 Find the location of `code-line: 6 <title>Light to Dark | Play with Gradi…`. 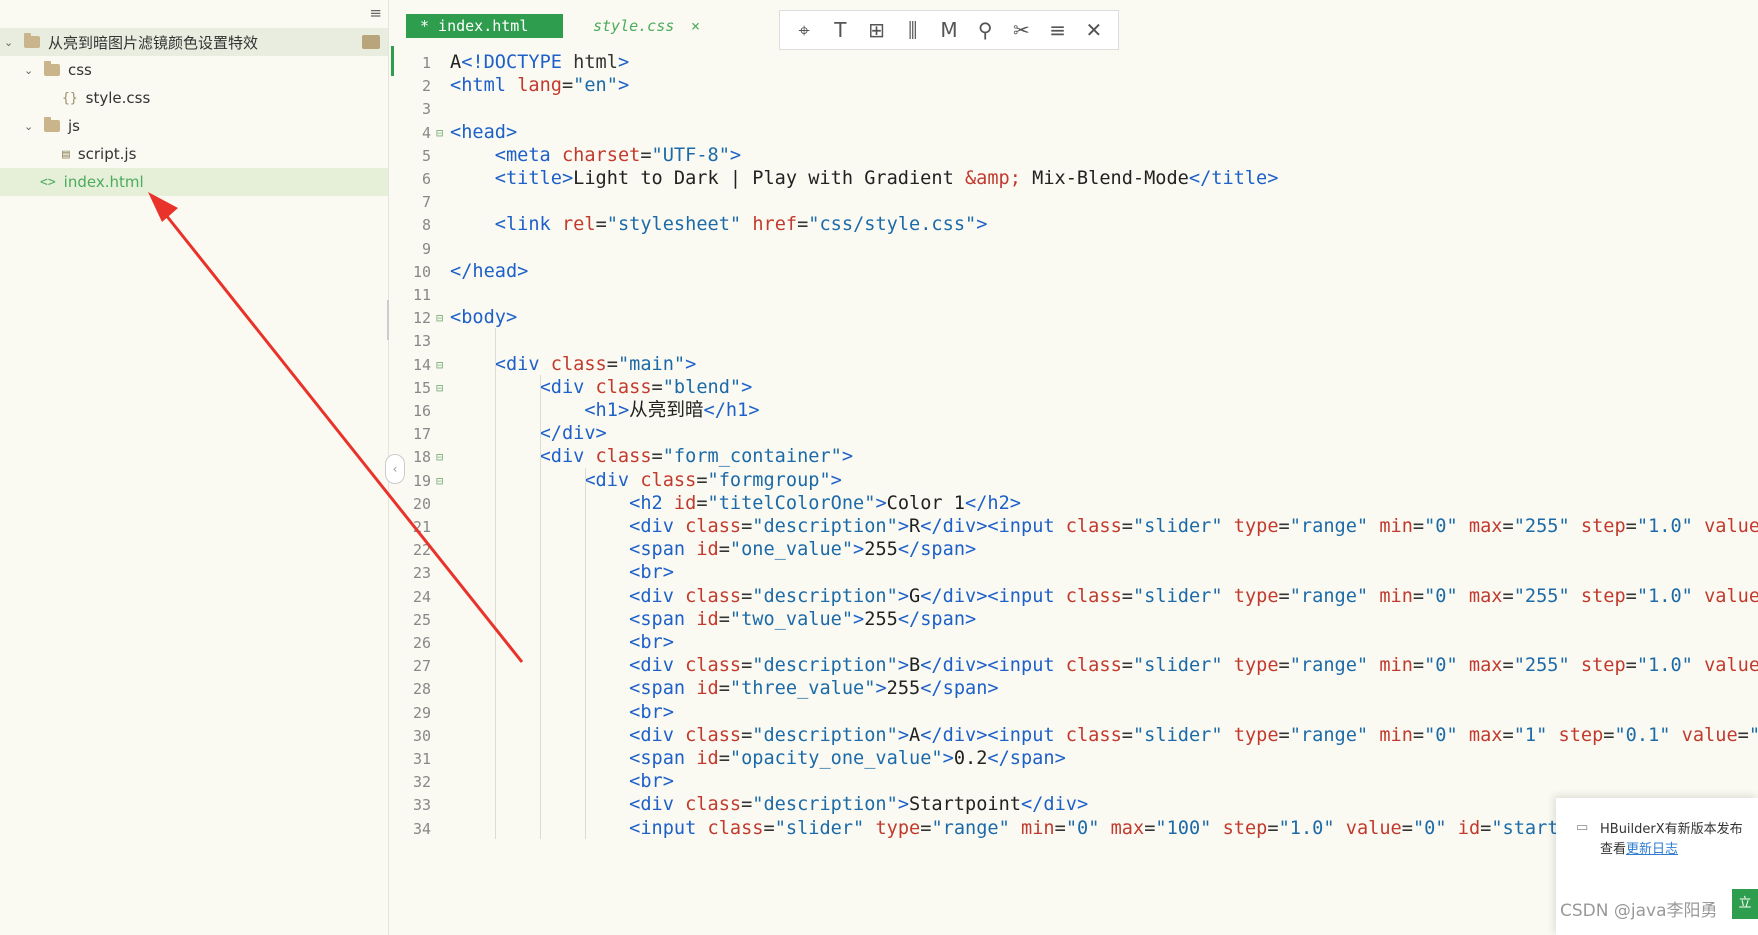

code-line: 6 <title>Light to Dark | Play with Gradi… is located at coordinates (1074, 179).